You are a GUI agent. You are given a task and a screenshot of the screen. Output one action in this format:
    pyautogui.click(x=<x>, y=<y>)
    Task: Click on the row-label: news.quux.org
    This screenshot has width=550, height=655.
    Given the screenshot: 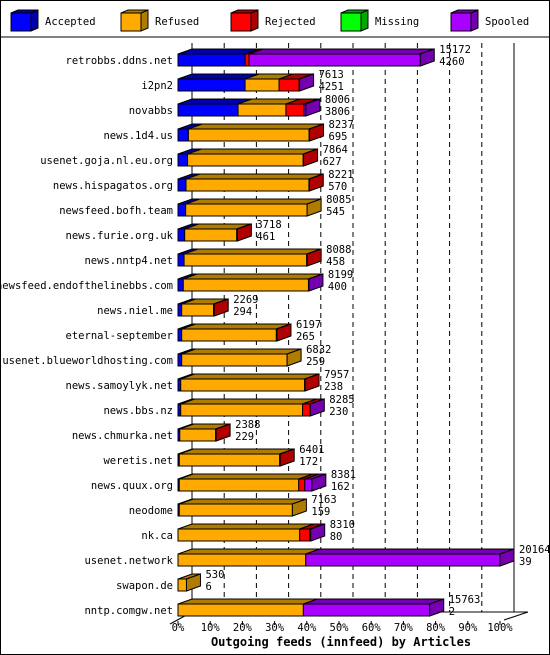 What is the action you would take?
    pyautogui.click(x=132, y=486)
    